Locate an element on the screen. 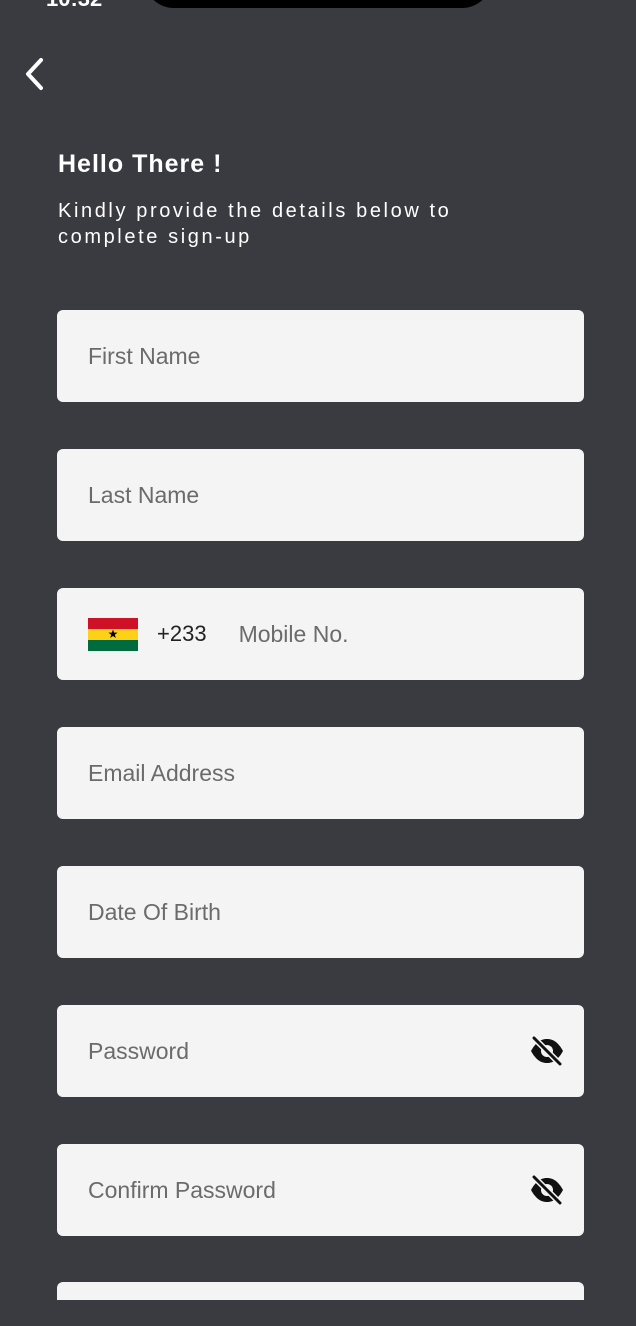 The image size is (636, 1326). last-name-input is located at coordinates (320, 495).